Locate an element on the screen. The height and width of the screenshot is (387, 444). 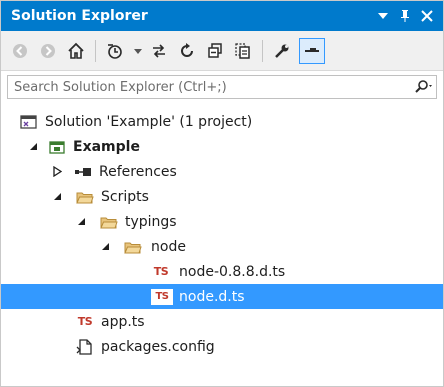
tree-item-solution: Solution 'Example' (1 project) is located at coordinates (222, 121).